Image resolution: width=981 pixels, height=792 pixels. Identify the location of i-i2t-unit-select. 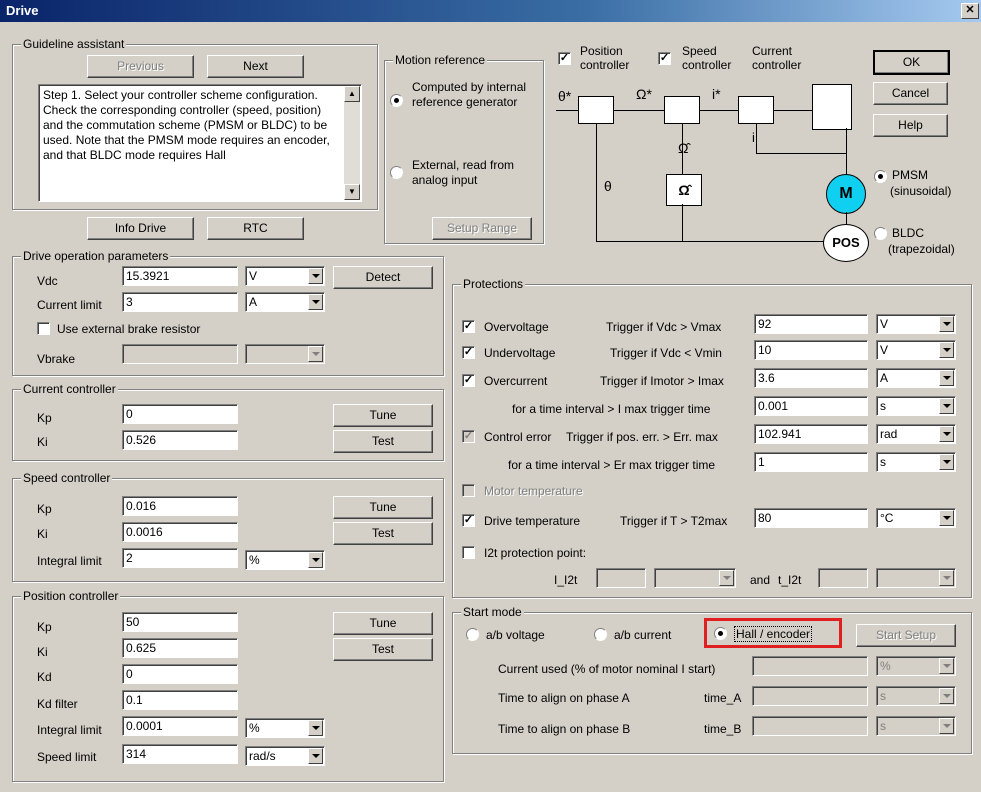
(695, 578).